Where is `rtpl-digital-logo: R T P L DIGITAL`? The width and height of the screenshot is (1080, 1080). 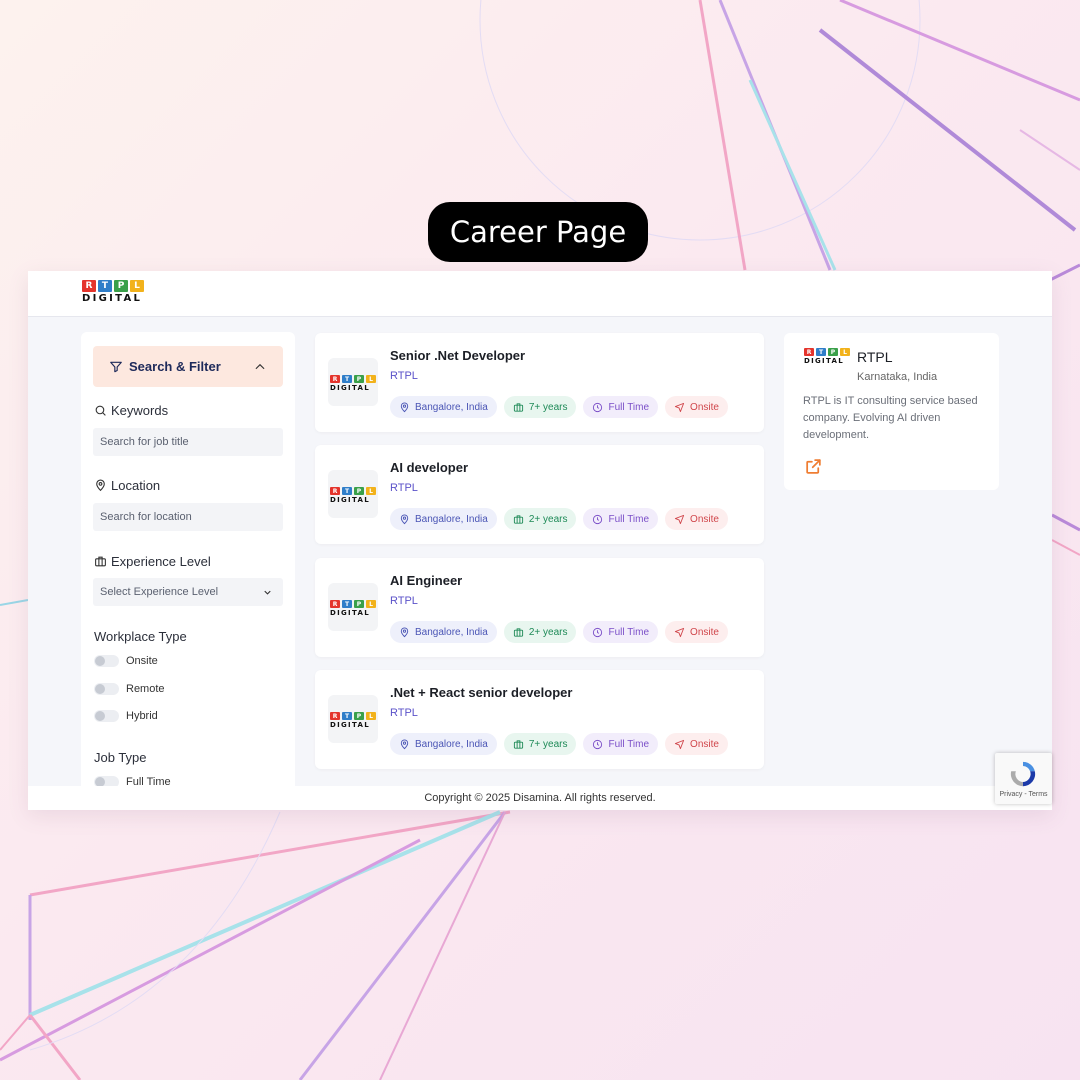 rtpl-digital-logo: R T P L DIGITAL is located at coordinates (113, 292).